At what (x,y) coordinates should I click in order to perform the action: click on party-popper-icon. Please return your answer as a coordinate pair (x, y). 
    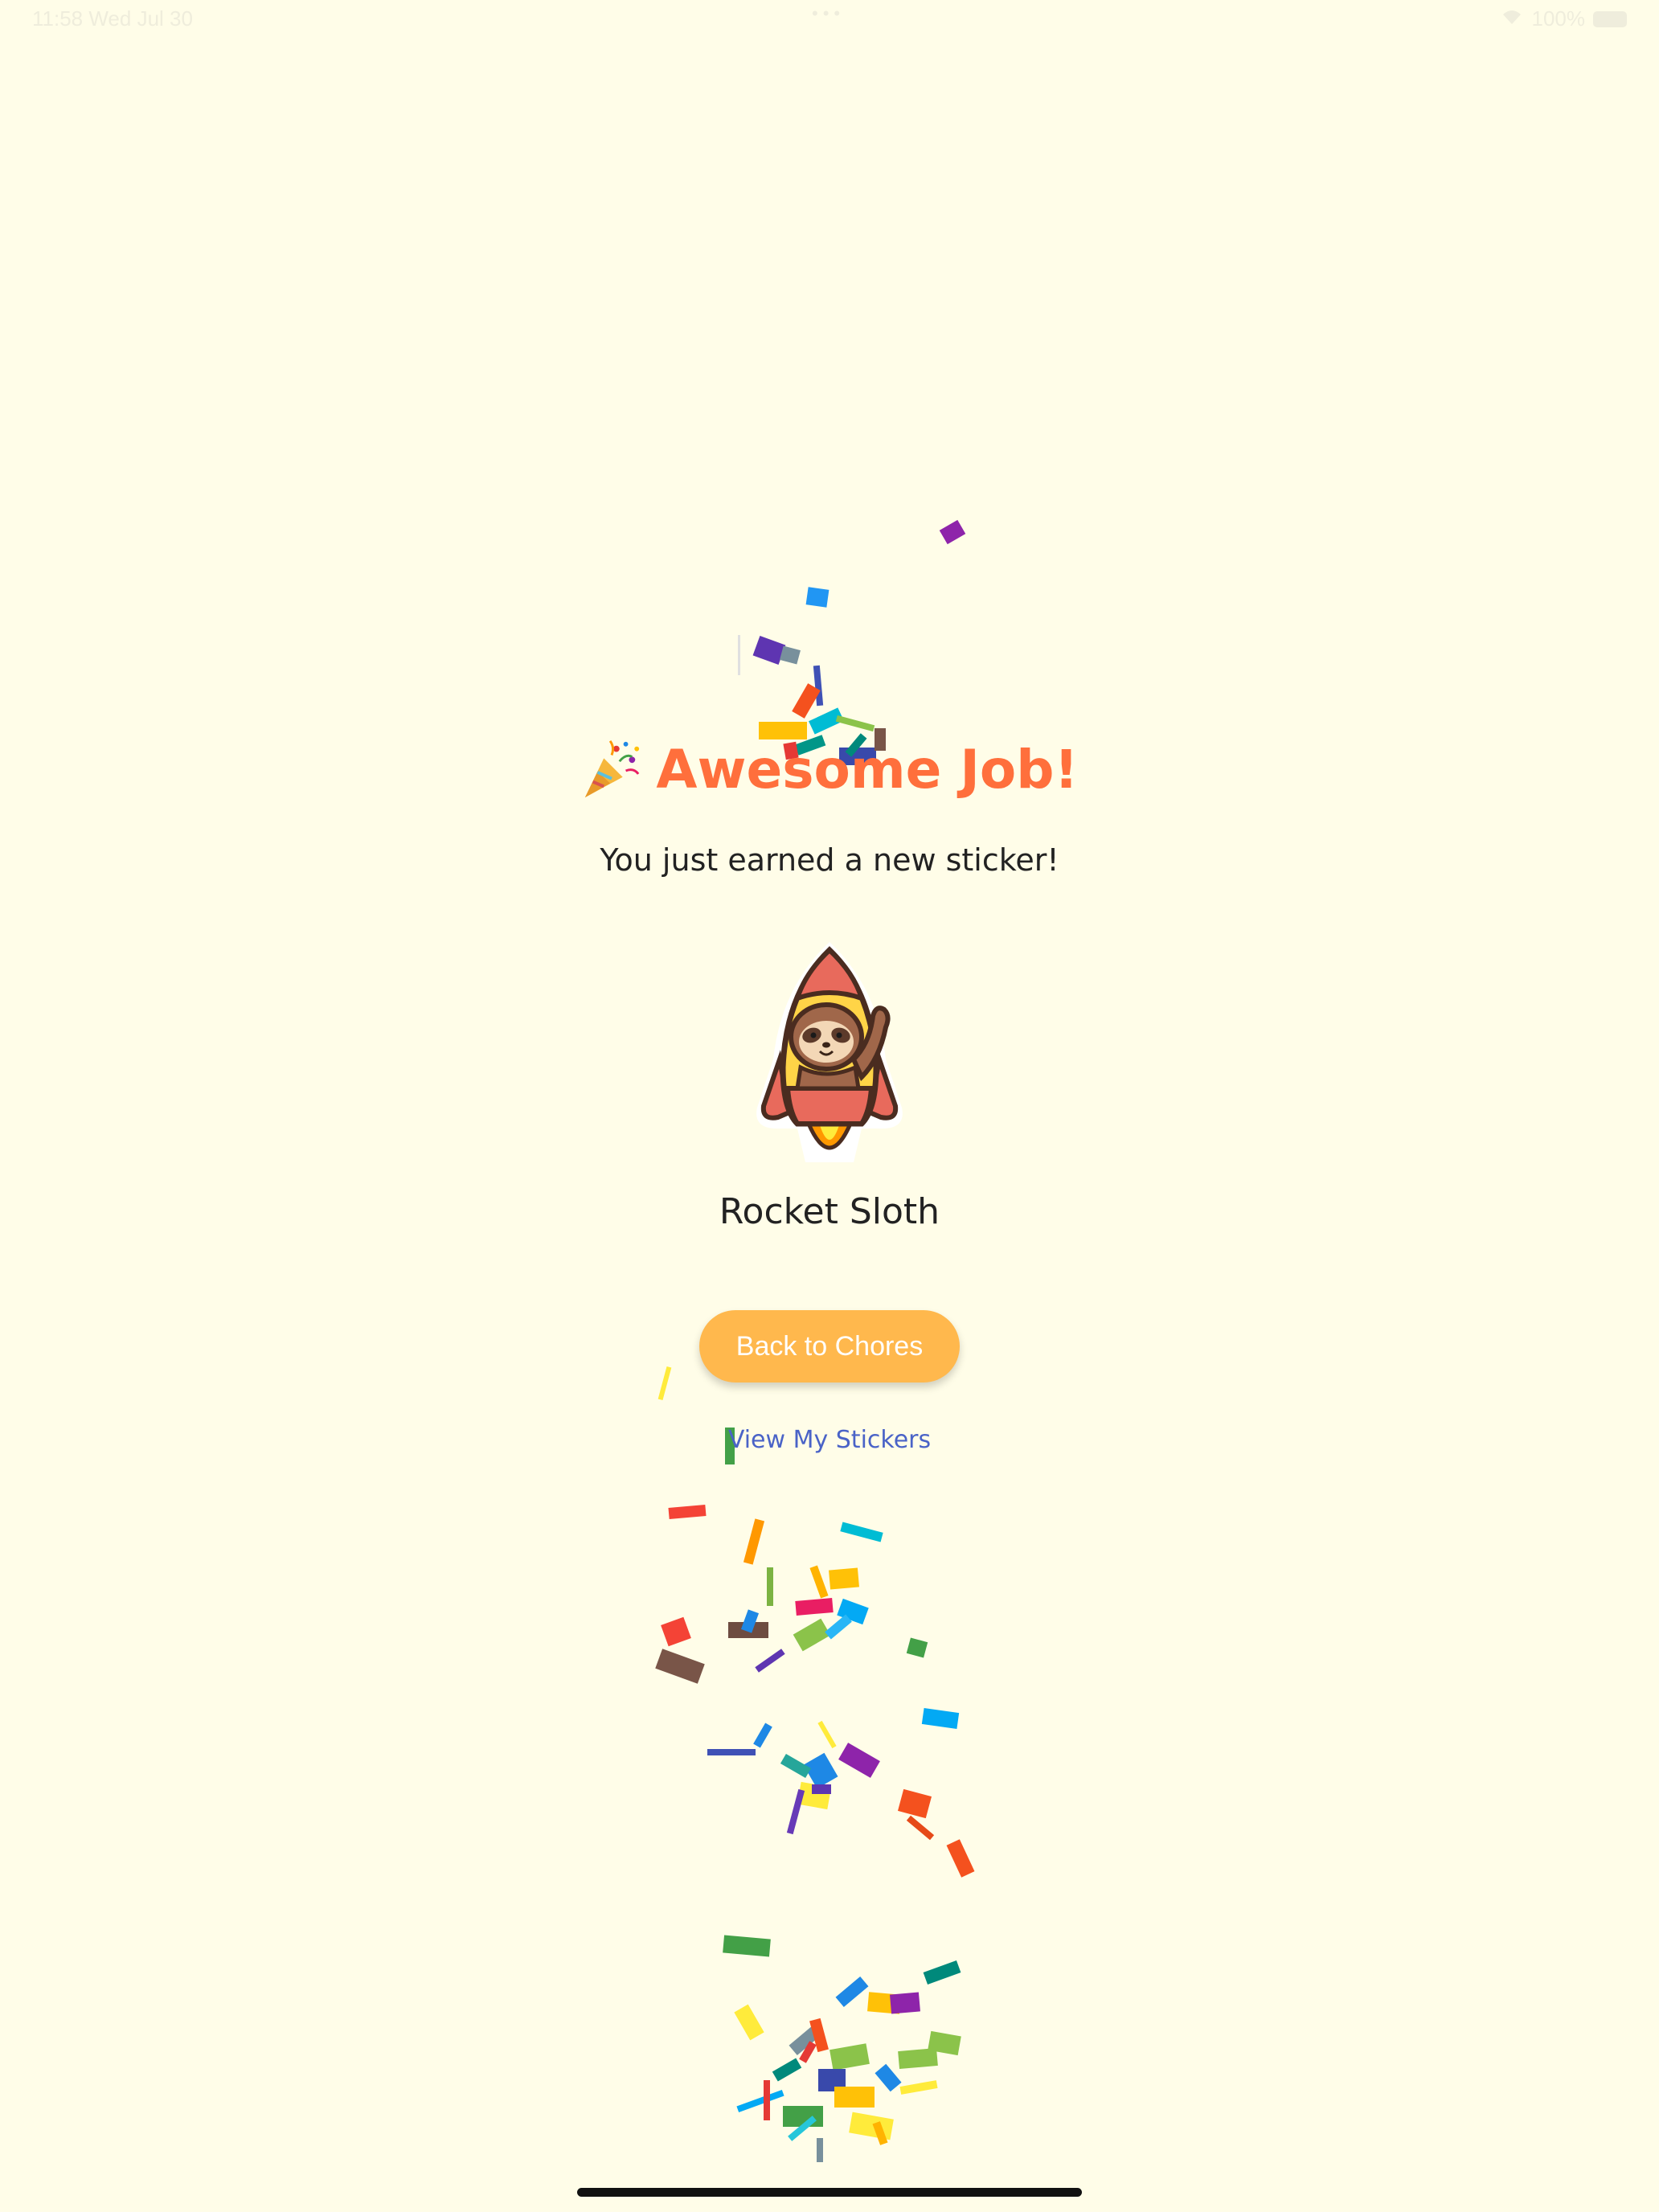
    Looking at the image, I should click on (611, 769).